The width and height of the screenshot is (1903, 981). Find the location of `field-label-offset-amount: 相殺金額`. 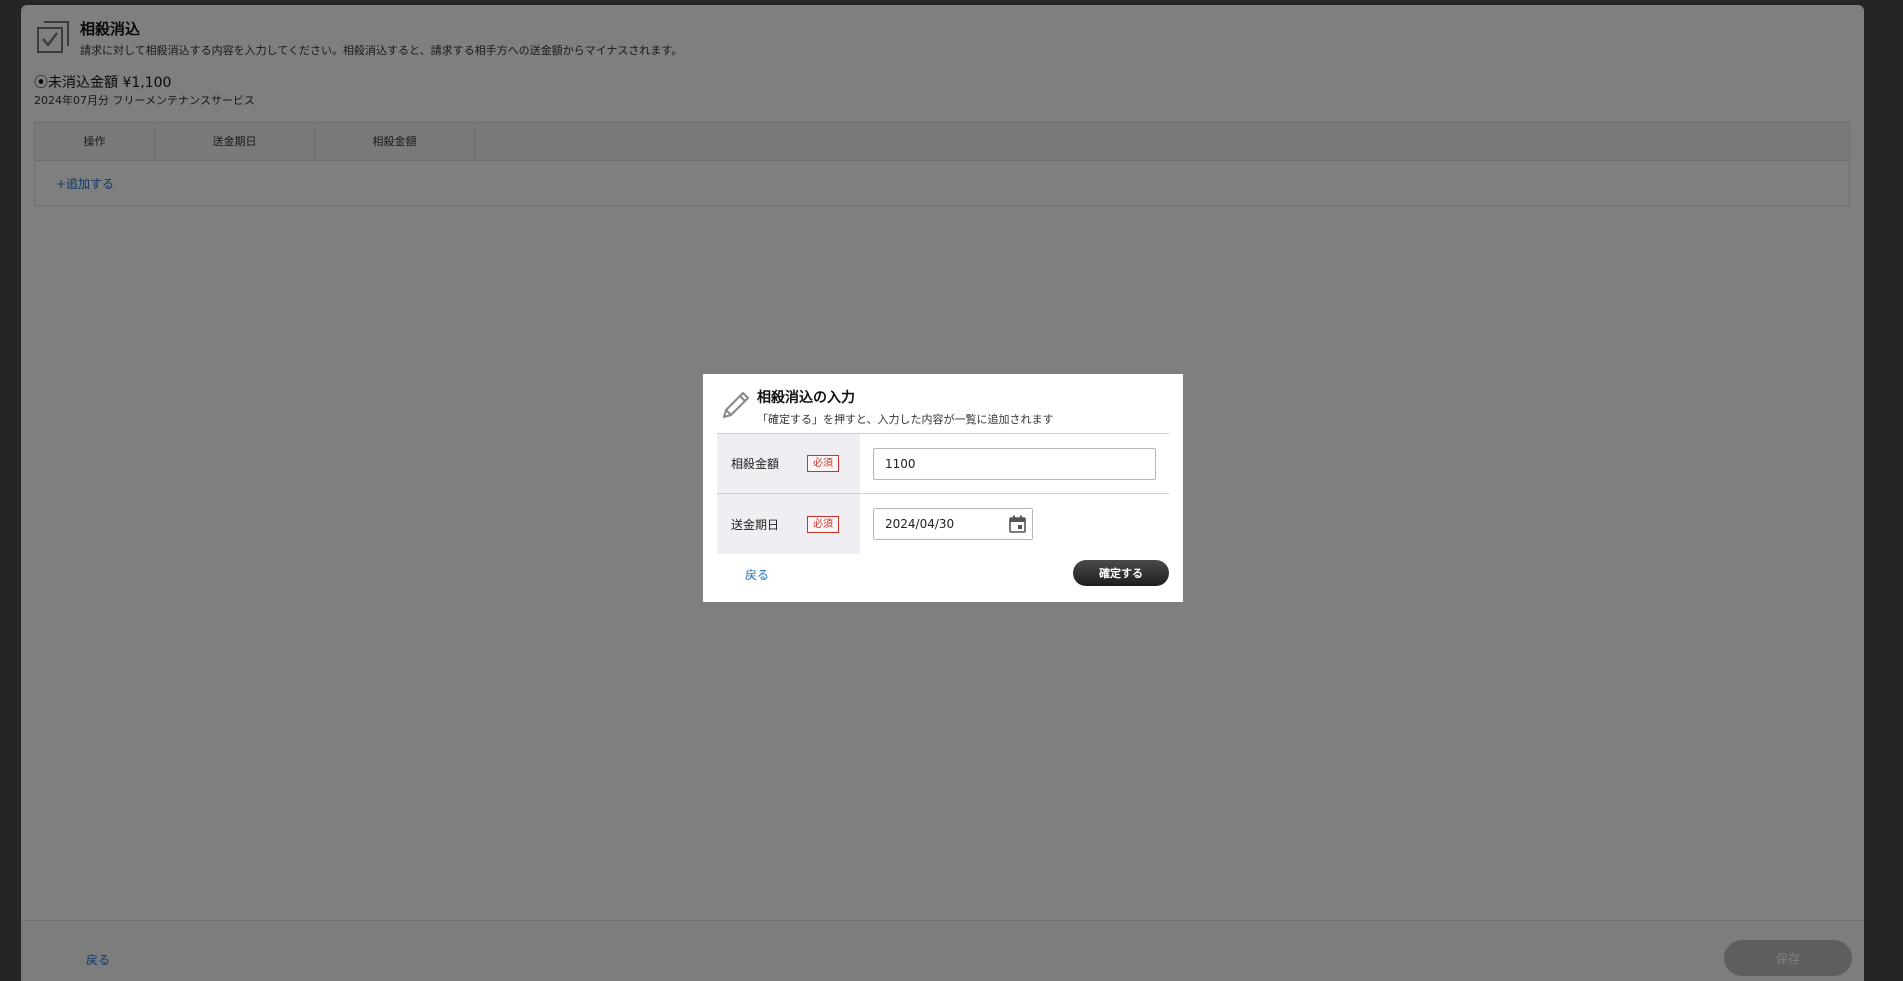

field-label-offset-amount: 相殺金額 is located at coordinates (755, 464).